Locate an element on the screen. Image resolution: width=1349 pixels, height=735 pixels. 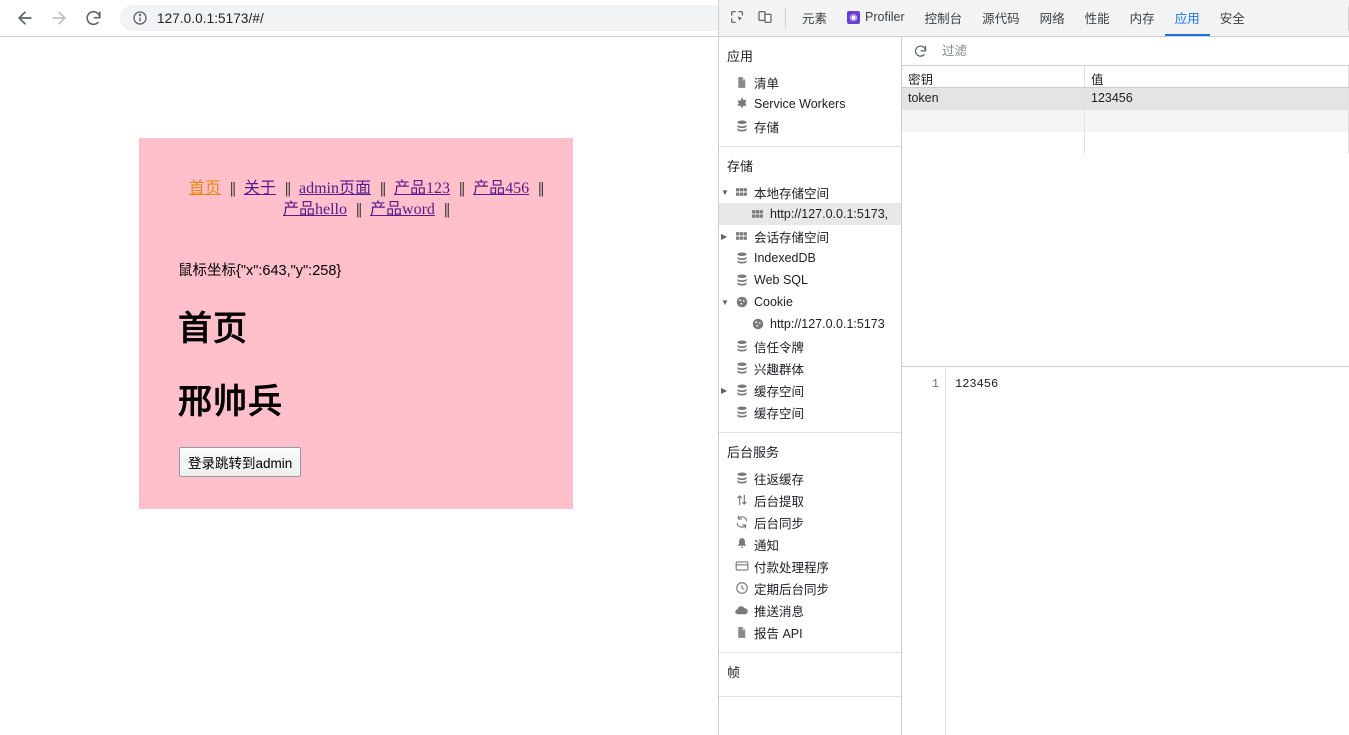
section-title: 后台服务 is located at coordinates (753, 452).